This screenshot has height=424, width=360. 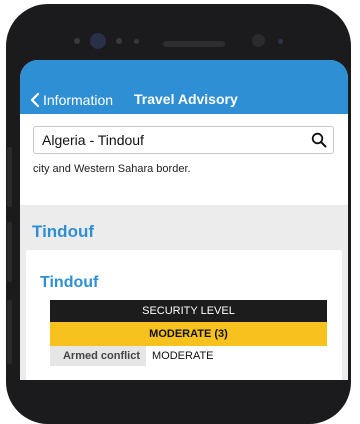 I want to click on table-row: Armed conflict MODERATE, so click(x=188, y=356).